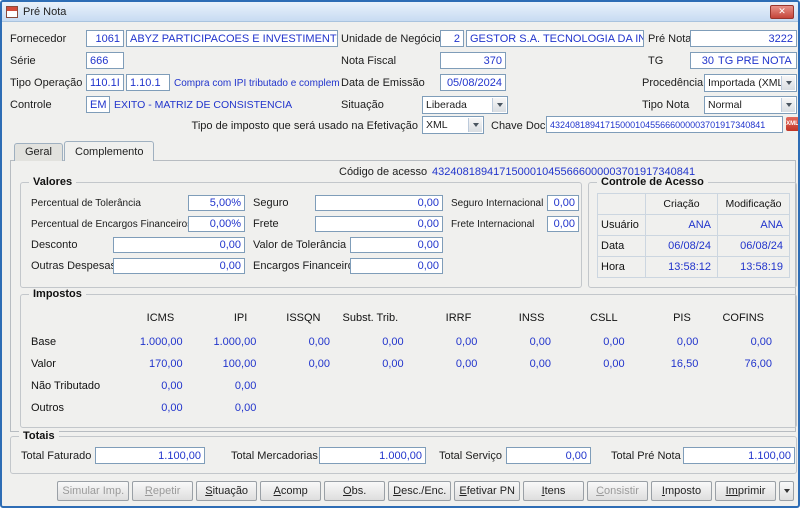  What do you see at coordinates (682, 267) in the screenshot?
I see `ca-value: 13:58:12` at bounding box center [682, 267].